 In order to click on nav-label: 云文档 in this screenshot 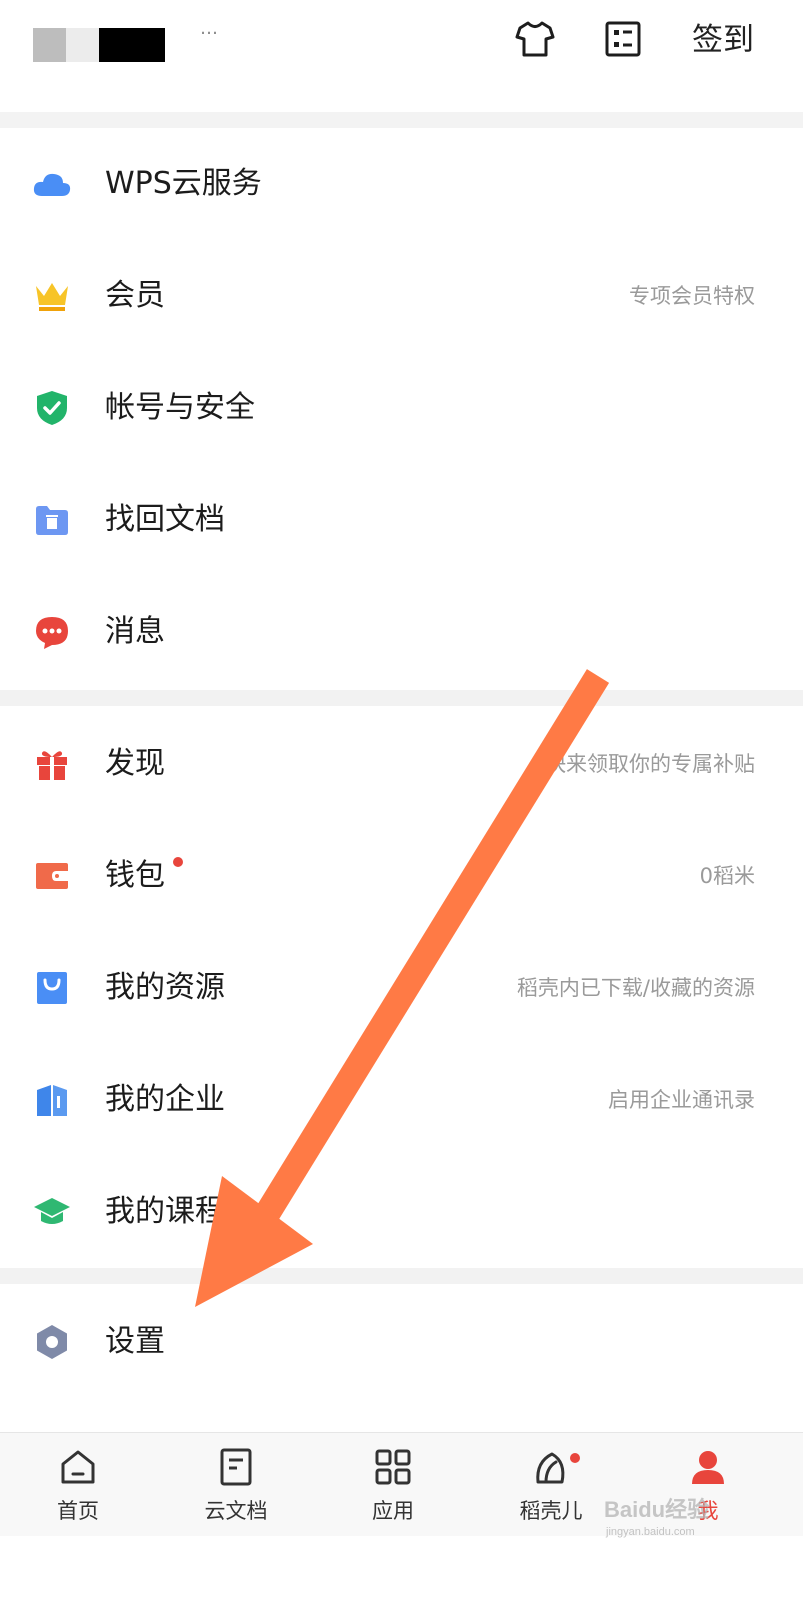, I will do `click(236, 1511)`.